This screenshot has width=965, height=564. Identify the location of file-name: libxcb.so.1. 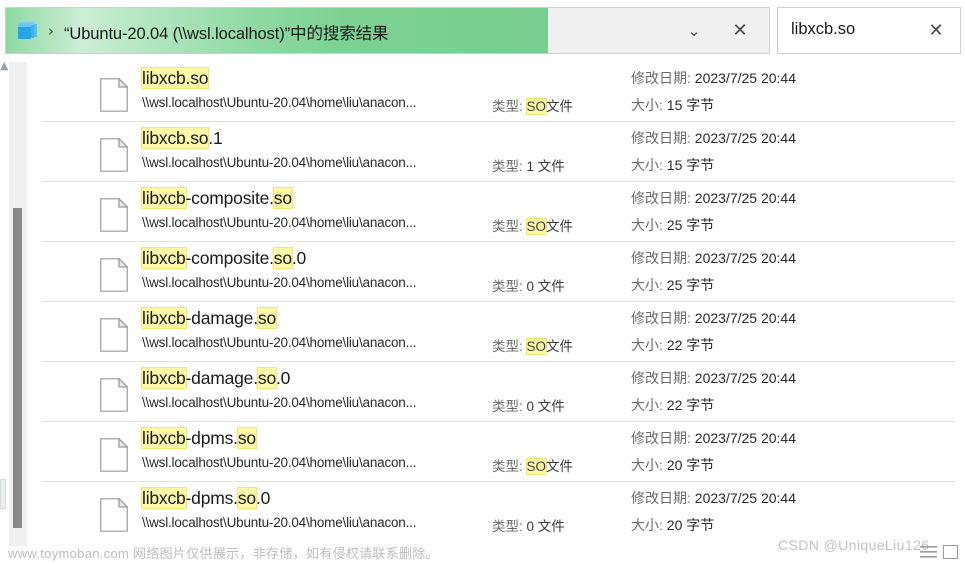
(182, 138).